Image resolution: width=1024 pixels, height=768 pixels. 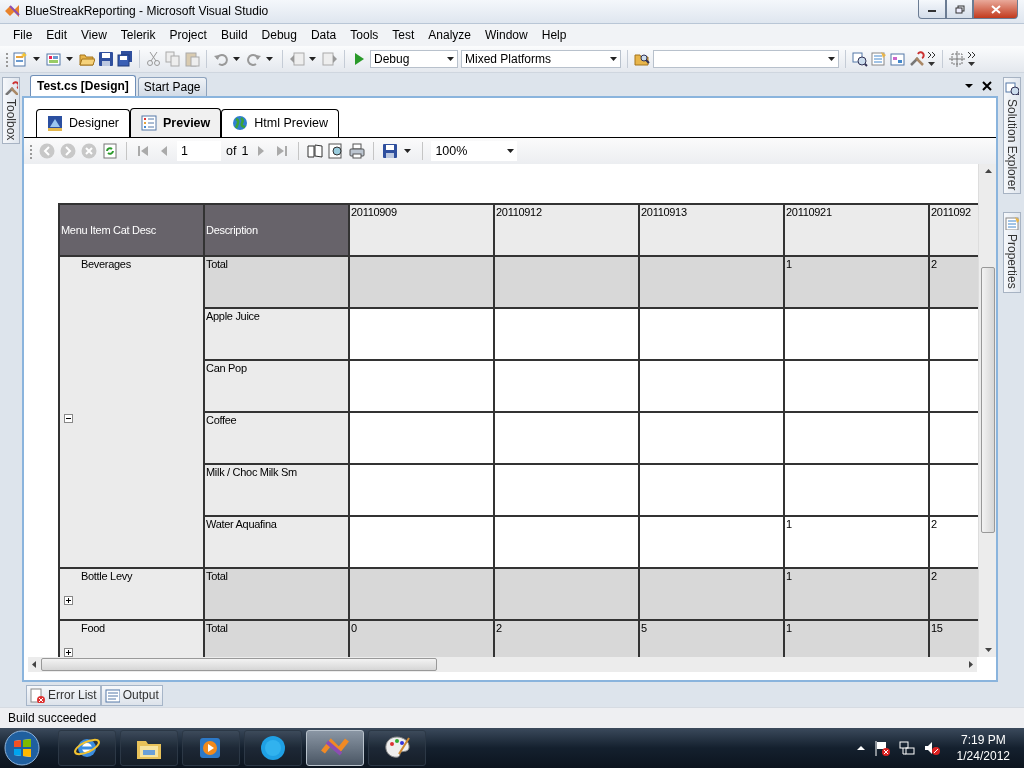 I want to click on speaker-muted-icon, so click(x=931, y=748).